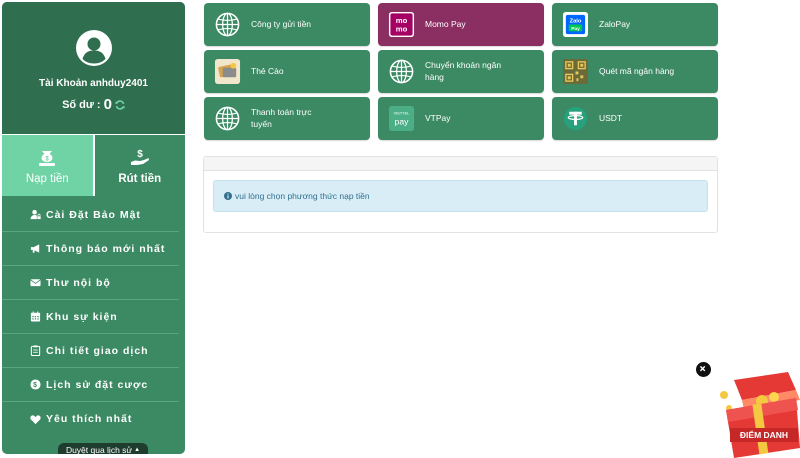 The height and width of the screenshot is (458, 800). Describe the element at coordinates (635, 118) in the screenshot. I see `payment-usdt: USDT` at that location.